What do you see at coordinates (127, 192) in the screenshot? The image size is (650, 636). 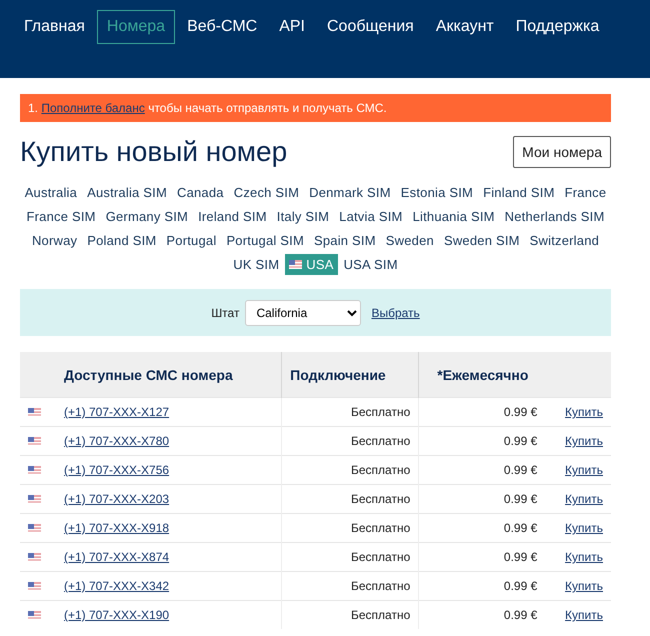 I see `country-link: Australia SIM` at bounding box center [127, 192].